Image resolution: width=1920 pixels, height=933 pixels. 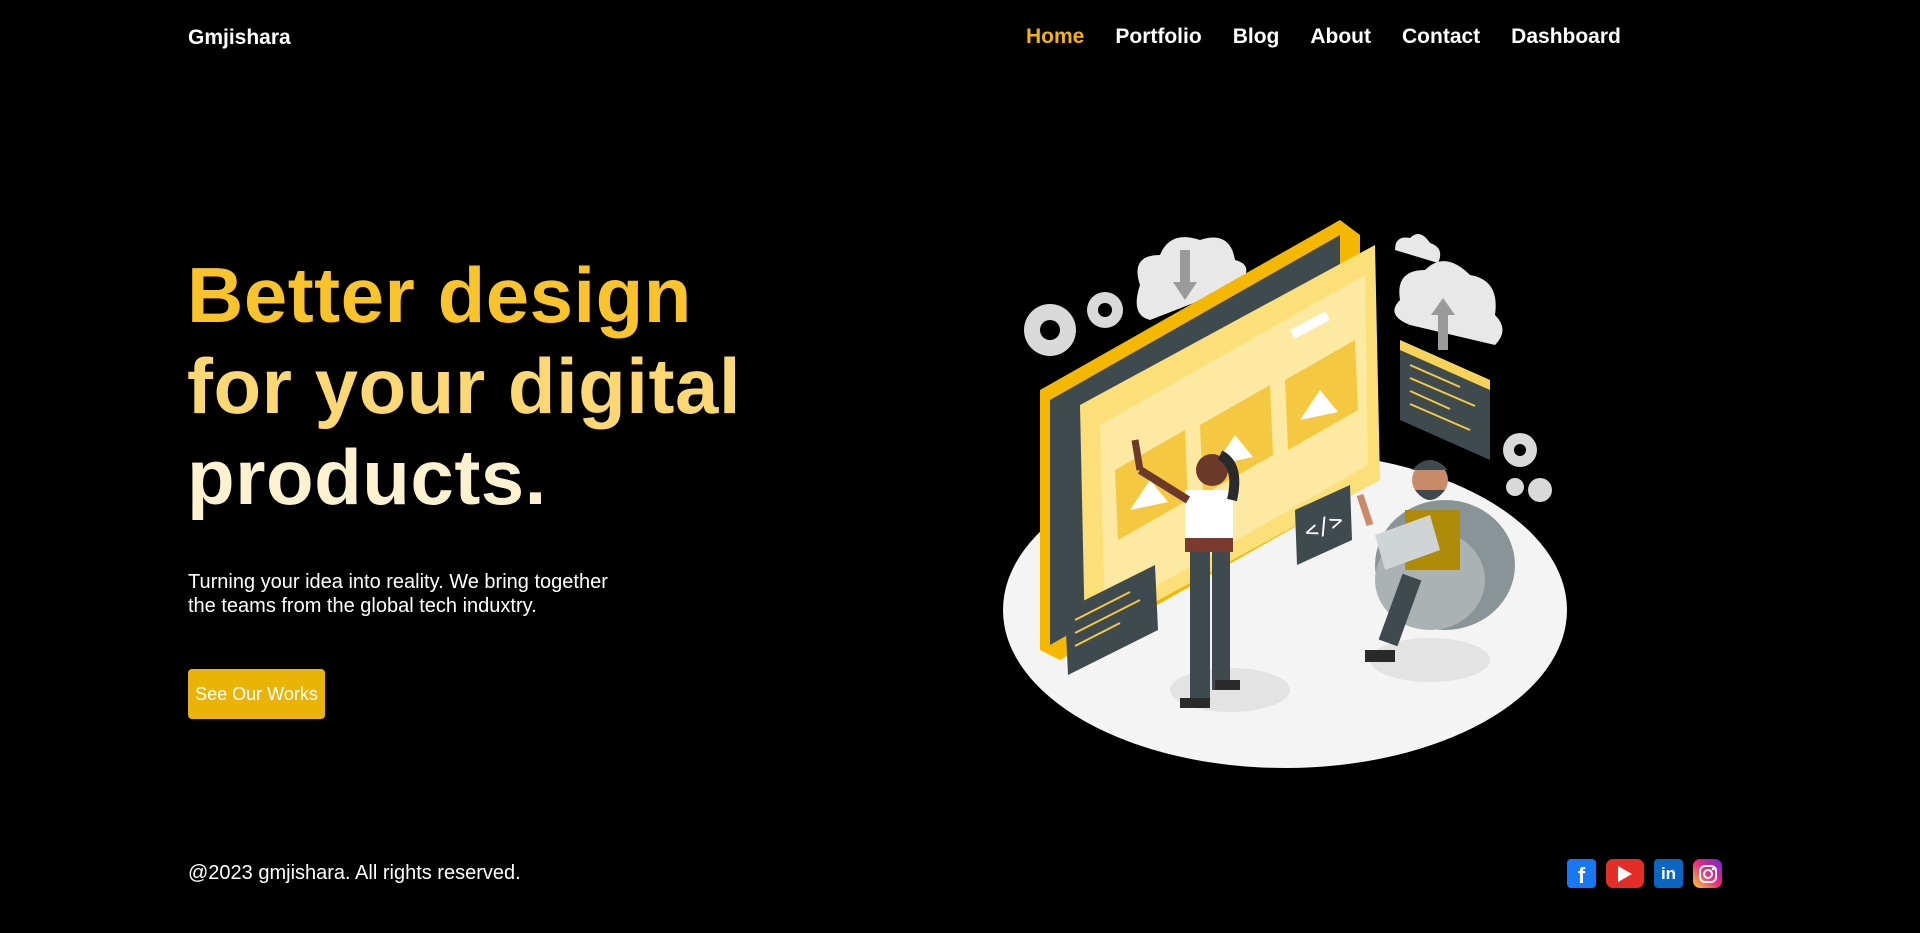 I want to click on social-links: f in, so click(x=1644, y=873).